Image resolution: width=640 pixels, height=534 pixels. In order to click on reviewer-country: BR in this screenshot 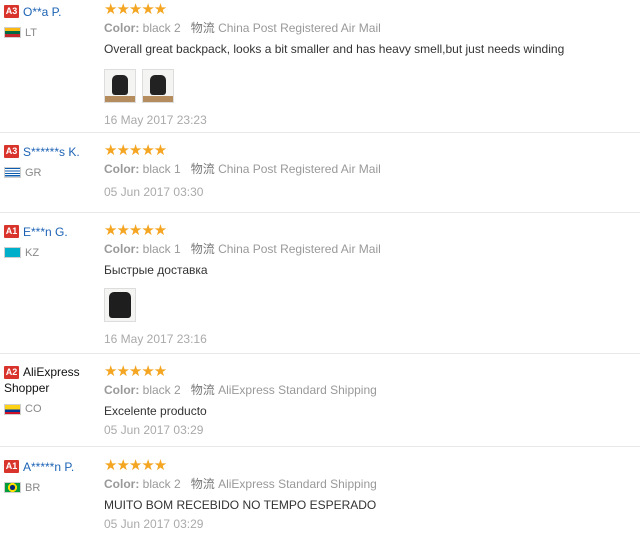, I will do `click(52, 487)`.